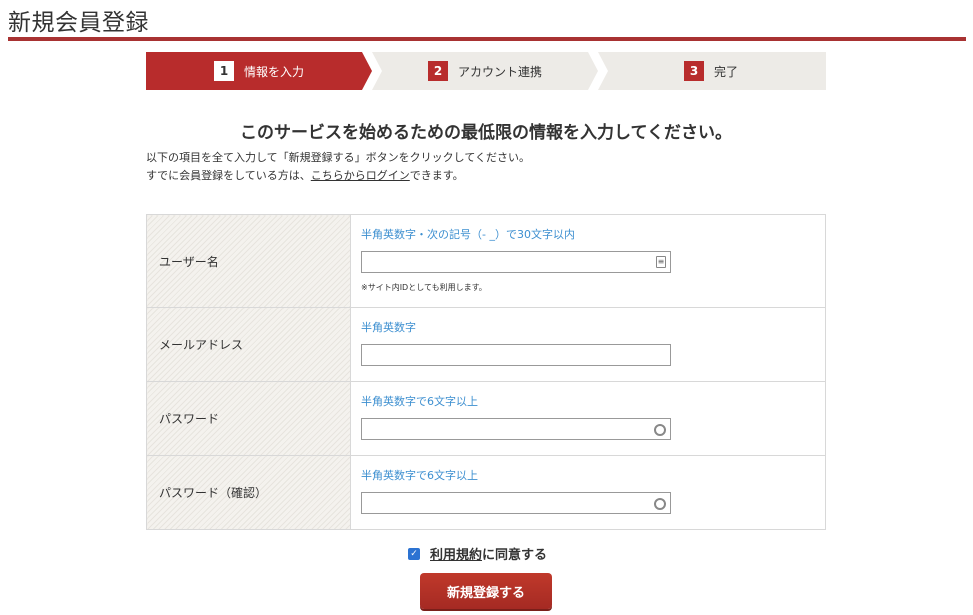  What do you see at coordinates (414, 553) in the screenshot?
I see `terms-checkbox: ✓` at bounding box center [414, 553].